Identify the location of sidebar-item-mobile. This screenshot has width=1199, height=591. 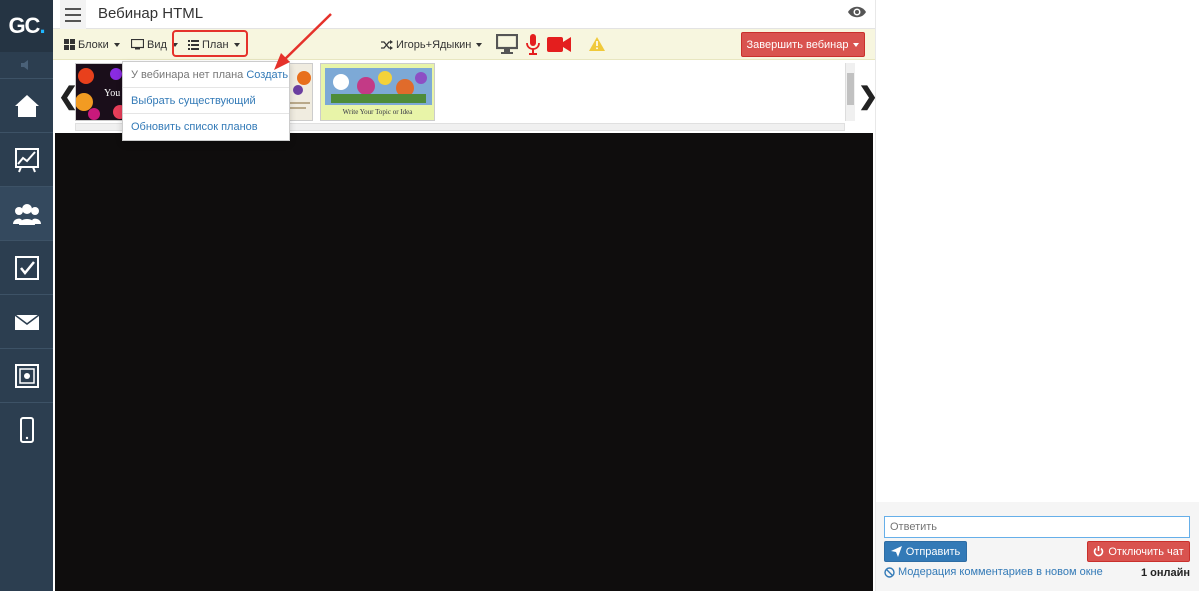
(26, 429).